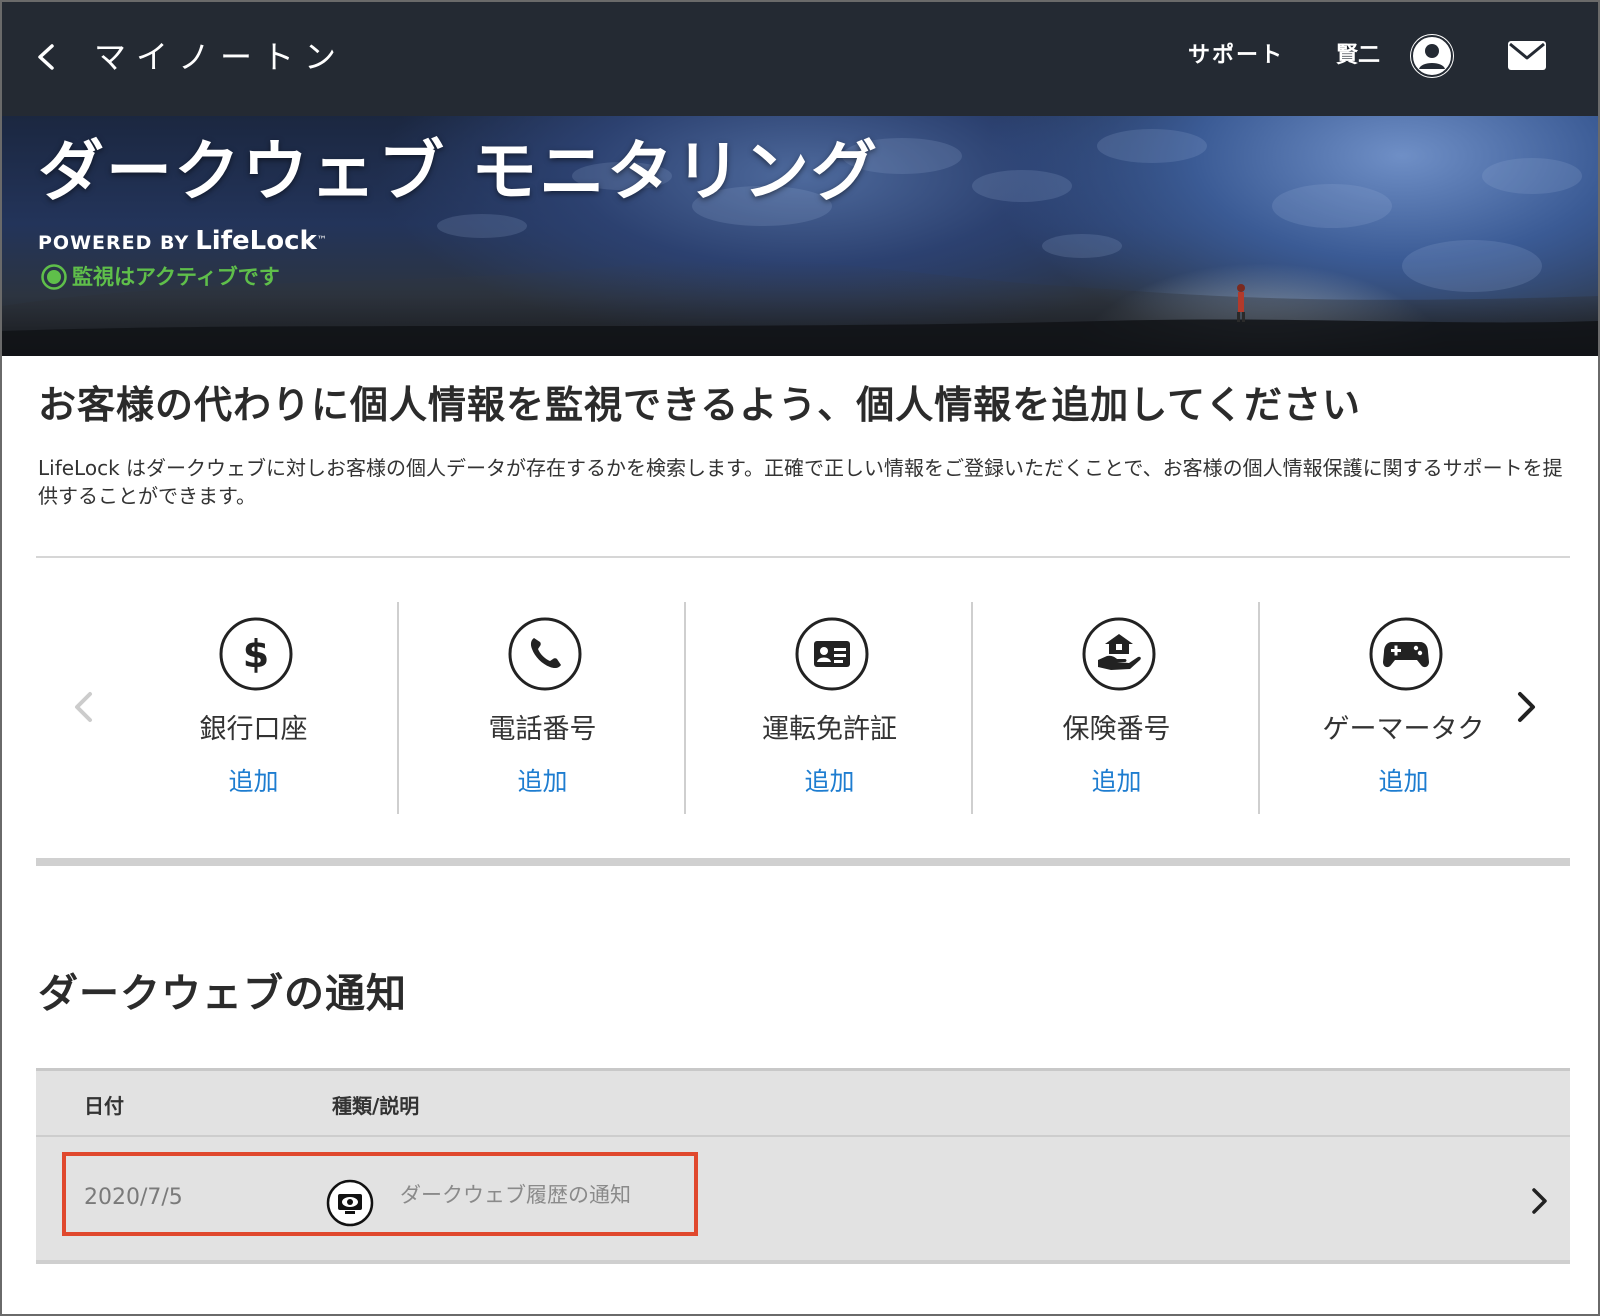  Describe the element at coordinates (515, 1195) in the screenshot. I see `row-description: ダークウェブ履歴の通知` at that location.